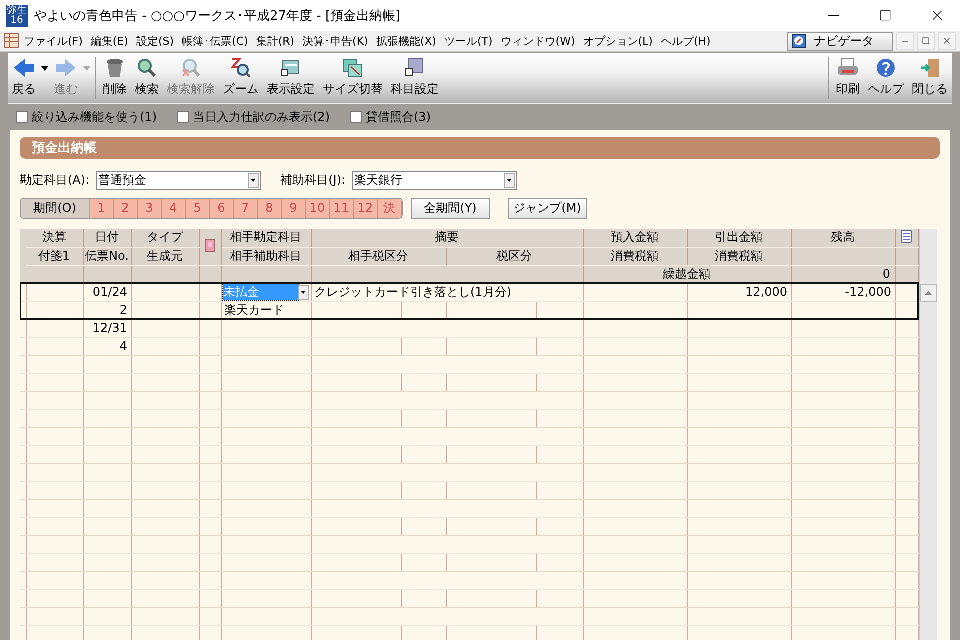 This screenshot has height=640, width=960. Describe the element at coordinates (799, 41) in the screenshot. I see `compass-icon` at that location.